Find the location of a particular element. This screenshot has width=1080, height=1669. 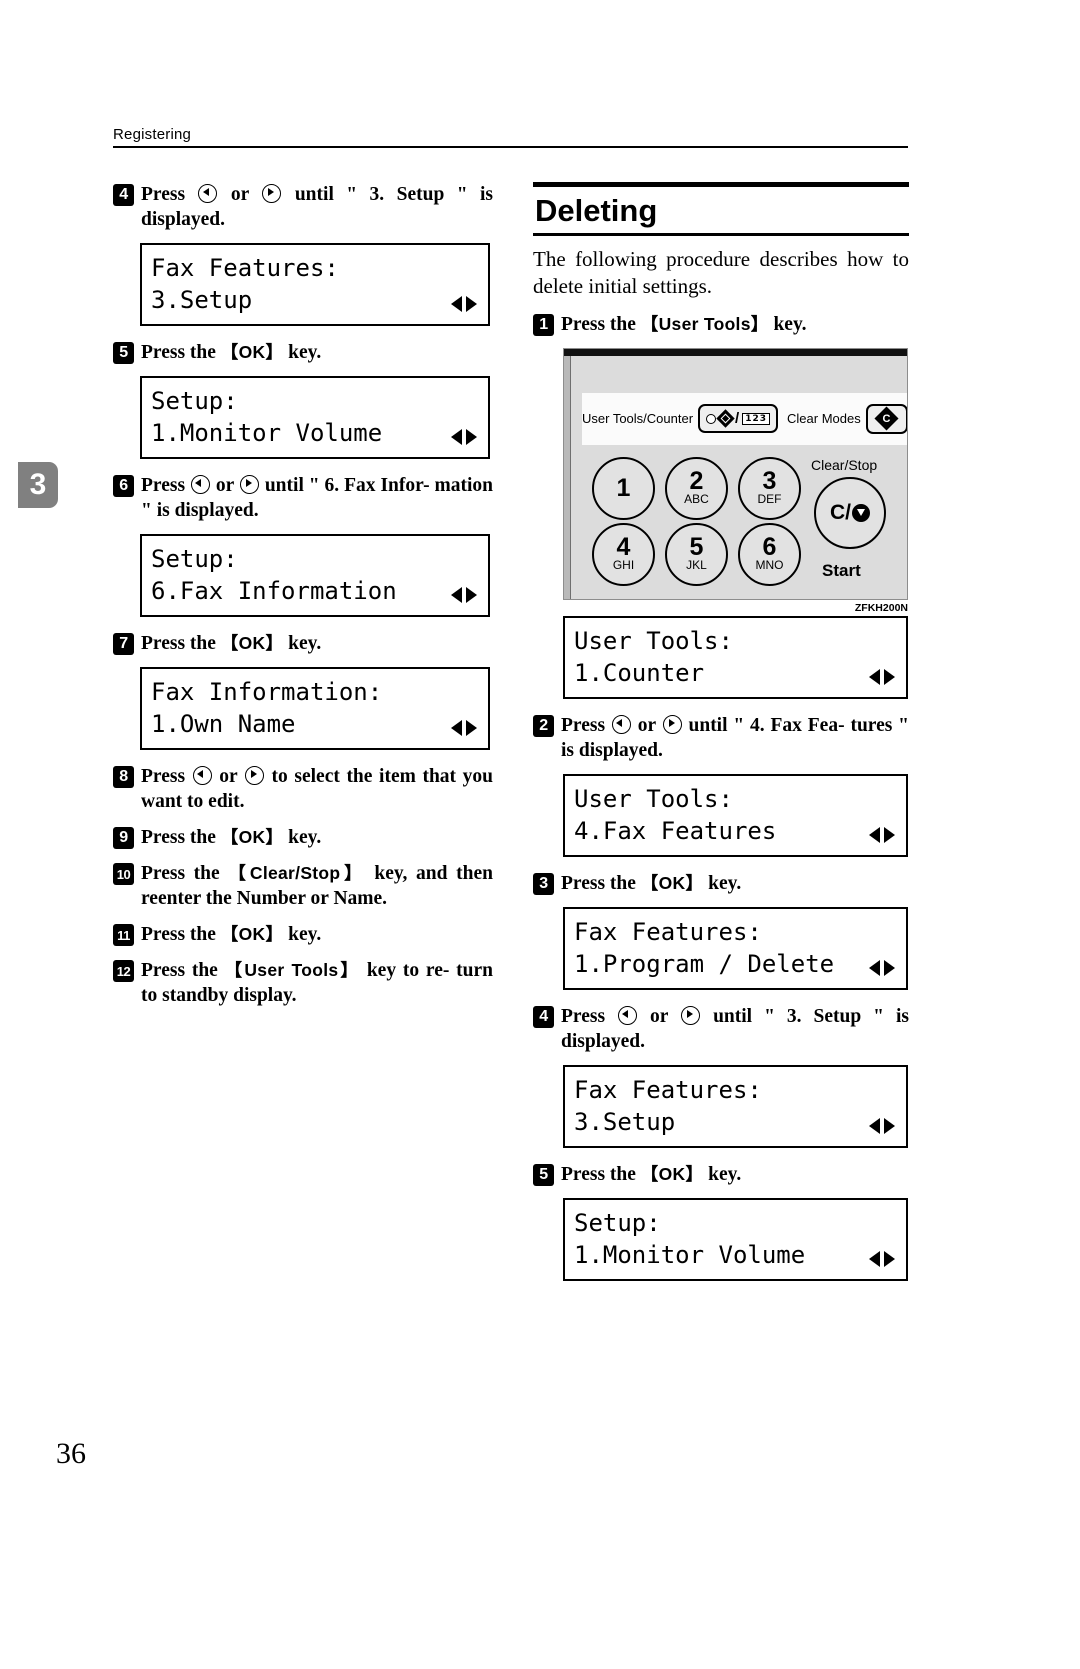

page-number: 36 is located at coordinates (71, 1453).